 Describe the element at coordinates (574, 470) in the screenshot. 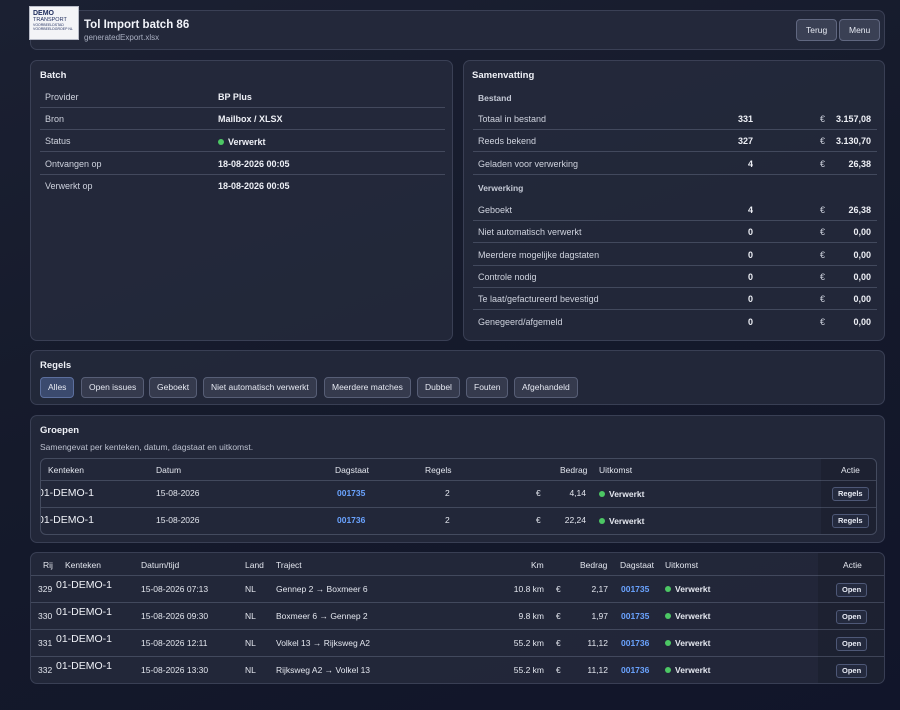

I see `col-header-amount: Bedrag` at that location.